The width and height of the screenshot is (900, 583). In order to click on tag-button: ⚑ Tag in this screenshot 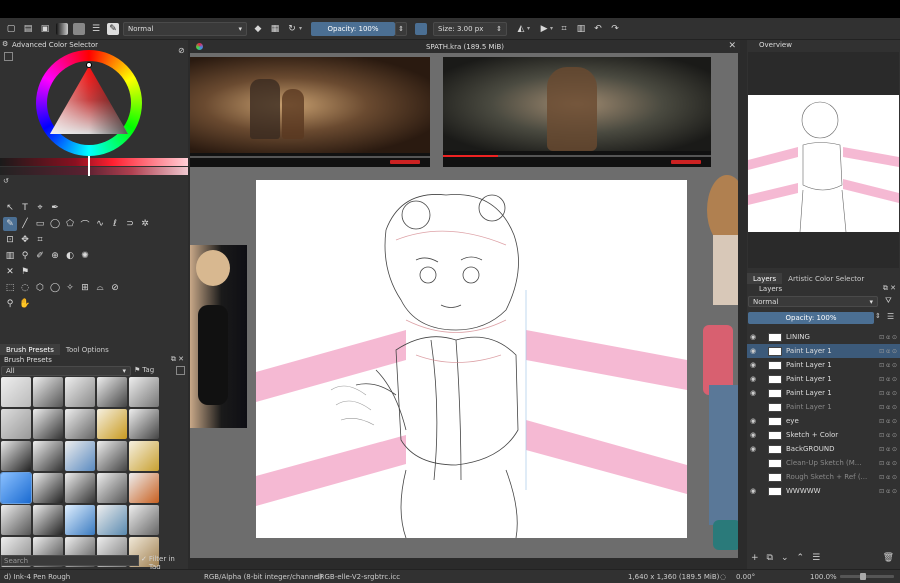, I will do `click(144, 370)`.